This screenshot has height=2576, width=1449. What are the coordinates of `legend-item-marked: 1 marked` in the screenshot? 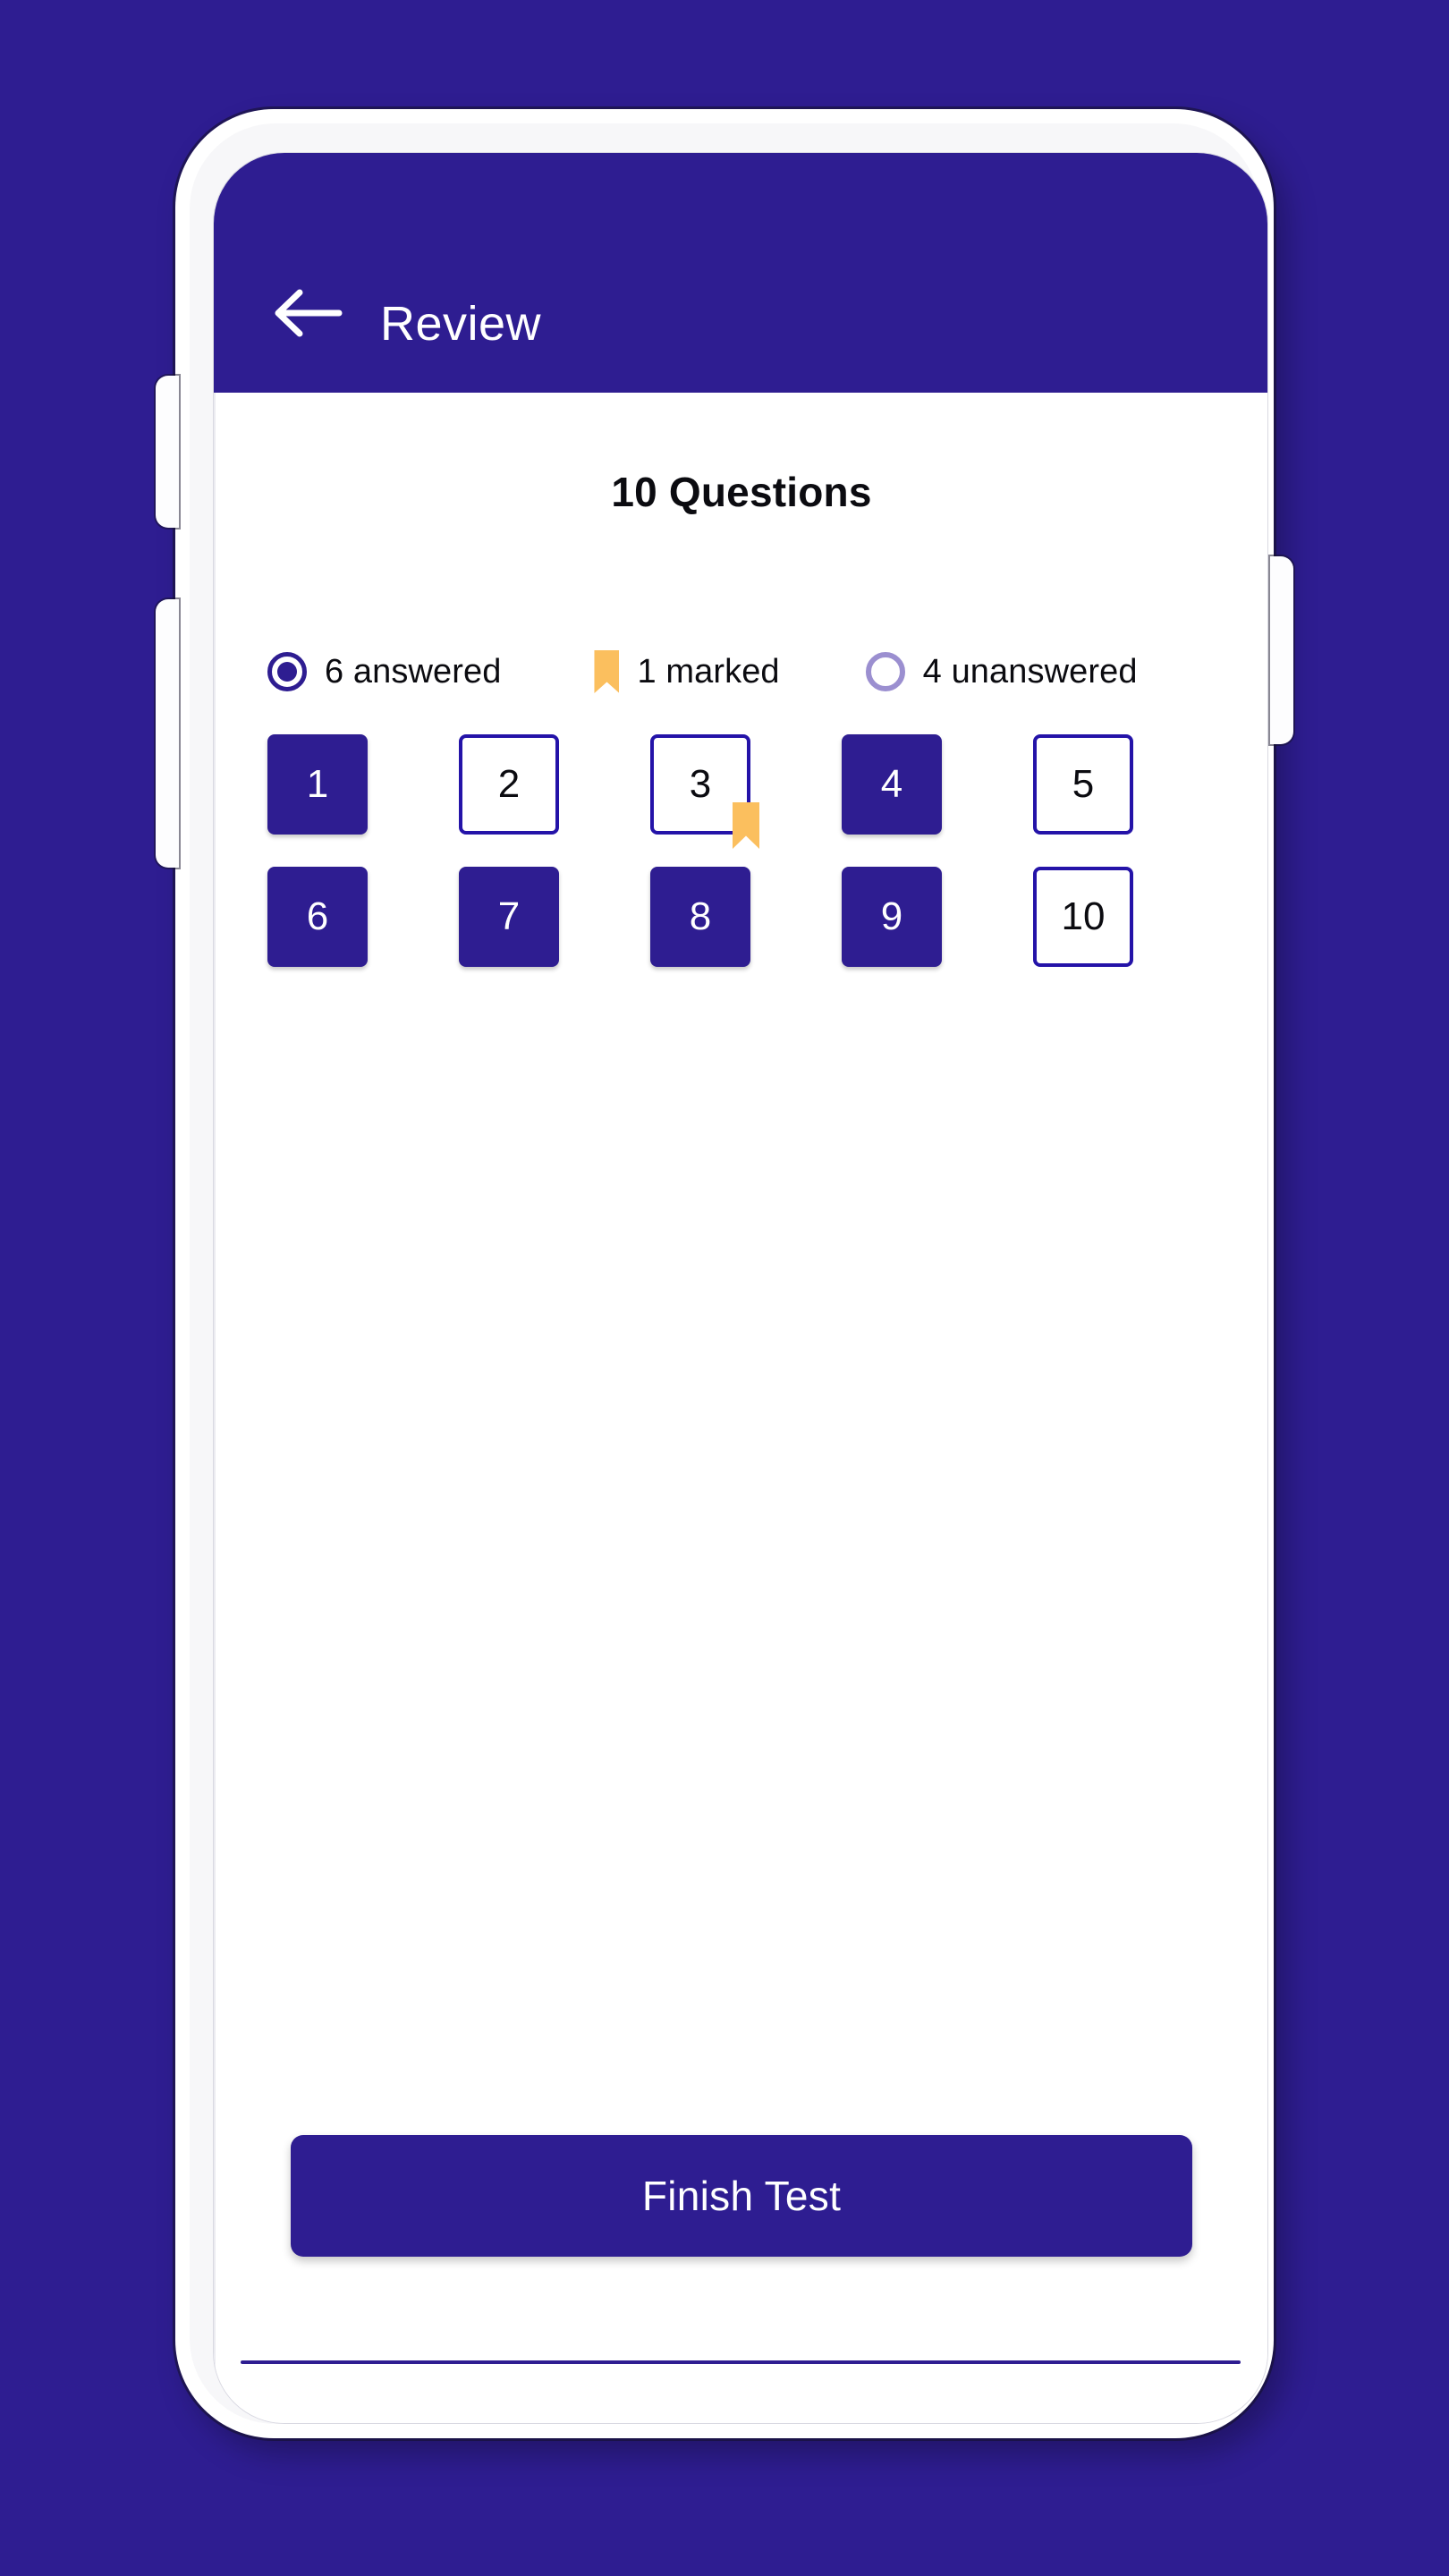 It's located at (687, 671).